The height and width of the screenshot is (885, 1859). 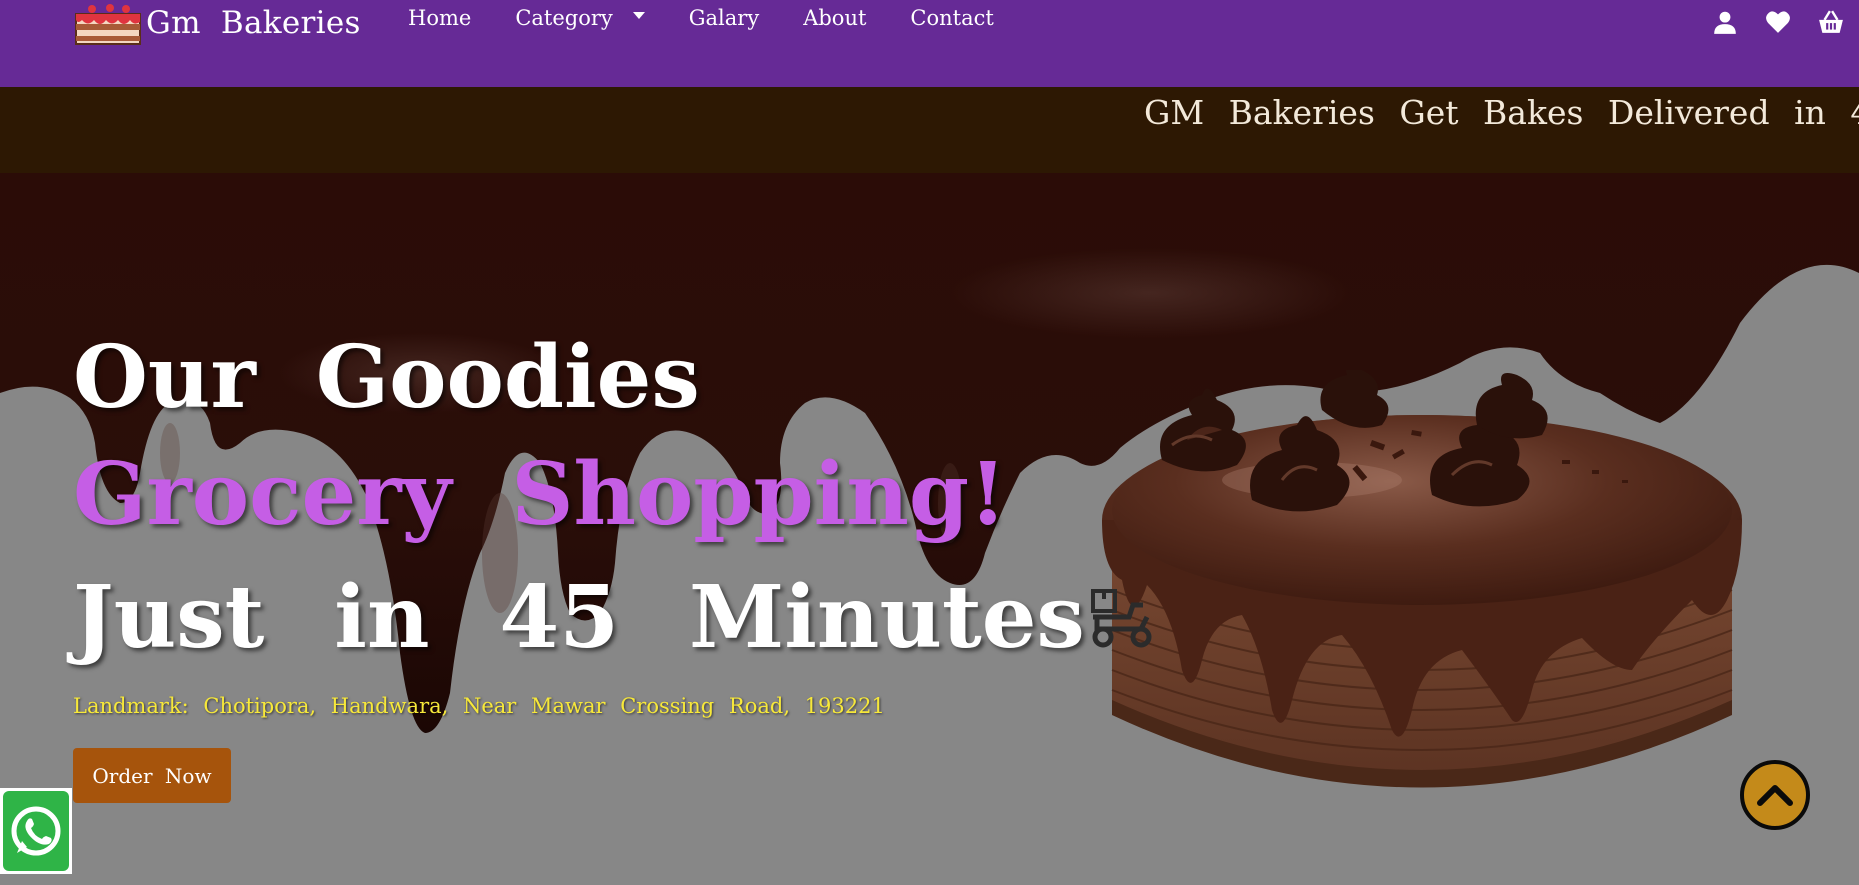 What do you see at coordinates (614, 618) in the screenshot?
I see `hero-title-line3: Just in 45 Minutes` at bounding box center [614, 618].